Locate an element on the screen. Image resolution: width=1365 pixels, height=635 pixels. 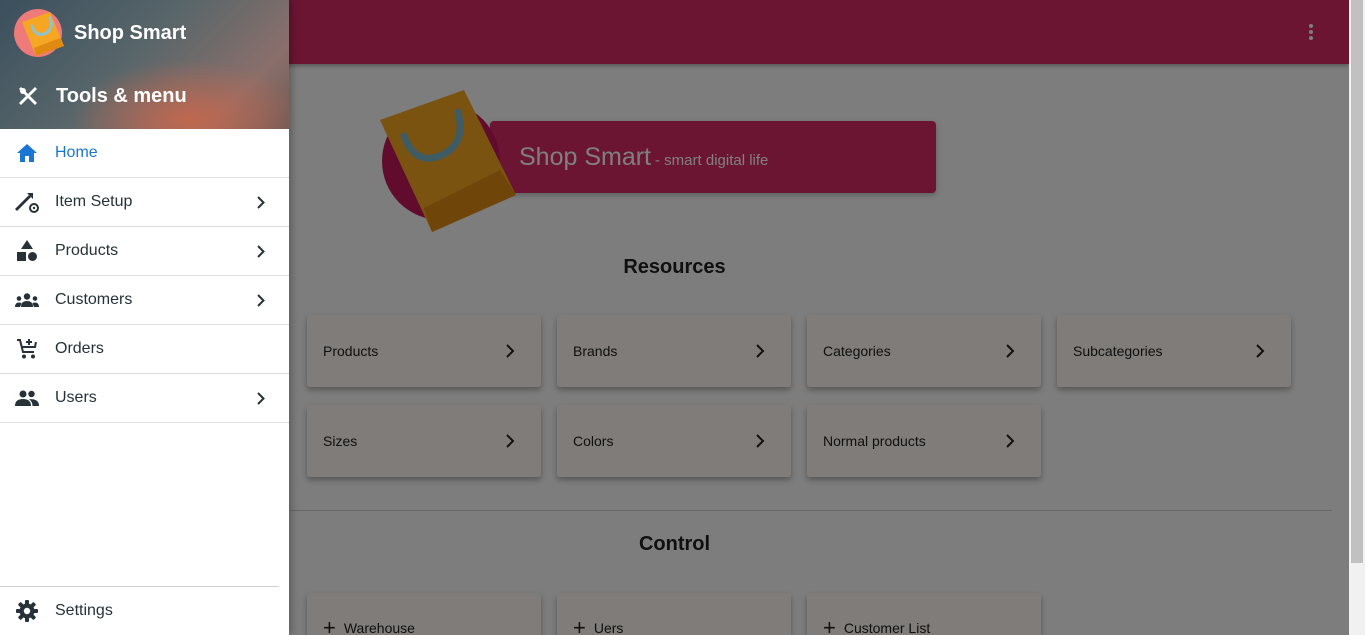
shapes-icon is located at coordinates (27, 251).